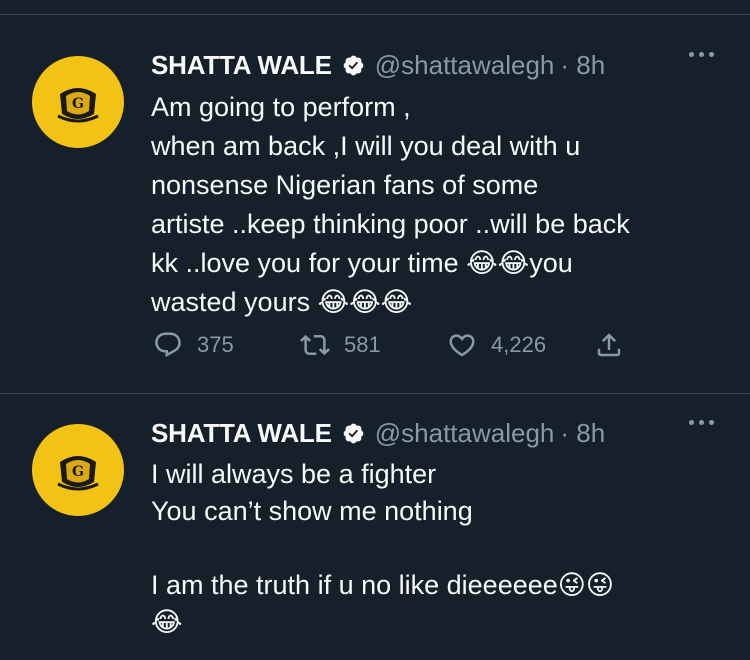 This screenshot has width=750, height=660. Describe the element at coordinates (519, 344) in the screenshot. I see `like-count: 4,226` at that location.